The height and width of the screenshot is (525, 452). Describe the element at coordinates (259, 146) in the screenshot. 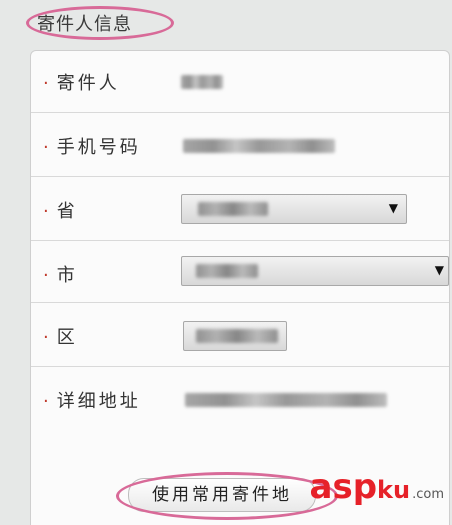

I see `phone-field` at that location.